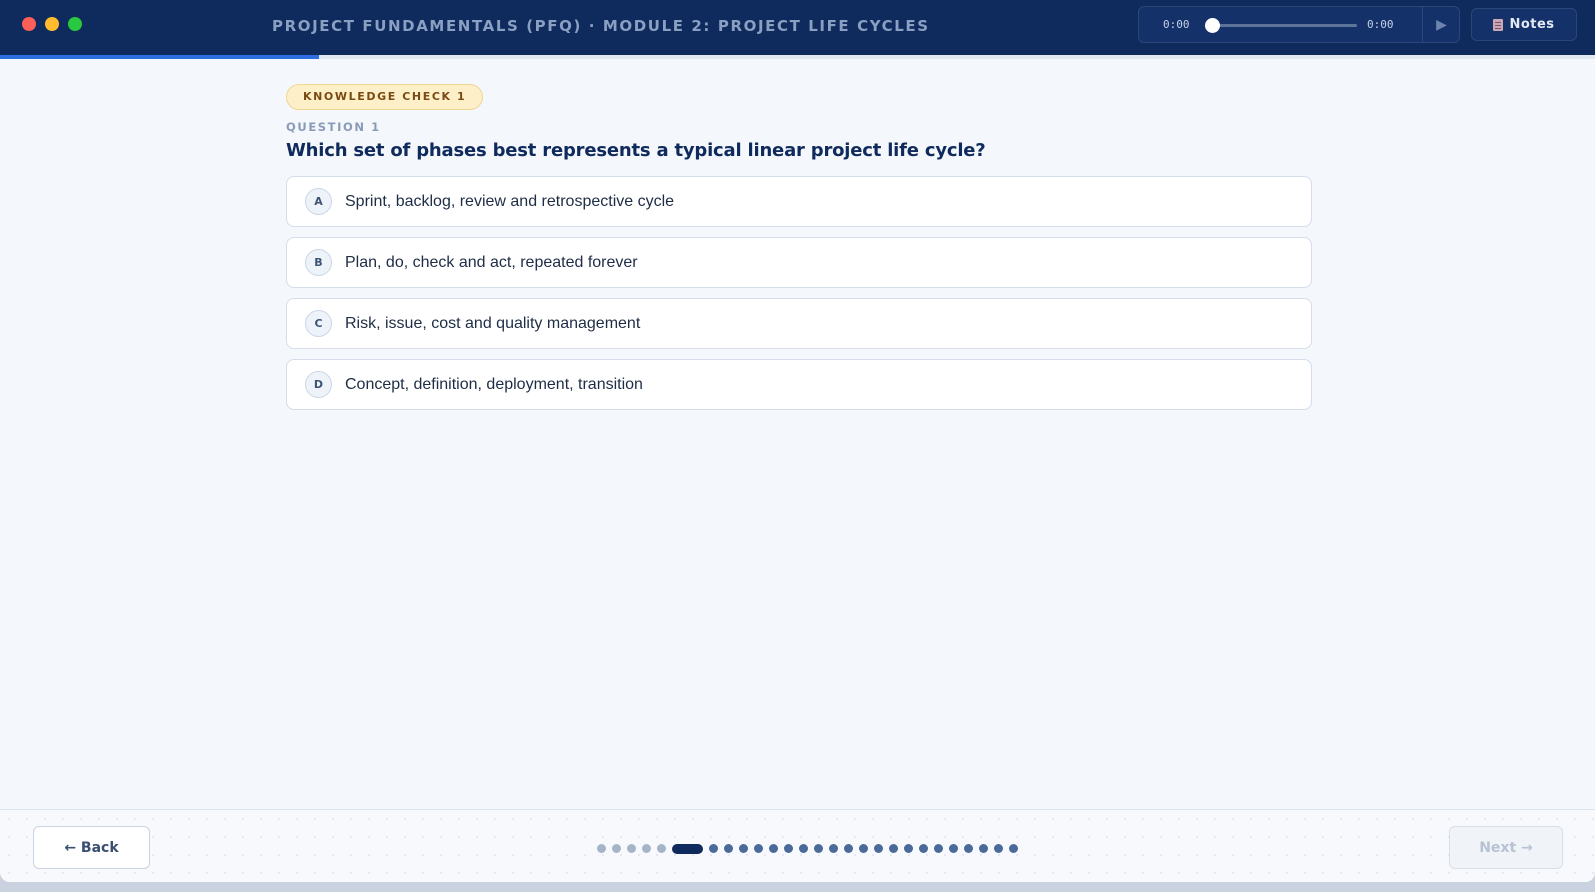  What do you see at coordinates (797, 57) in the screenshot?
I see `course-progress-bar` at bounding box center [797, 57].